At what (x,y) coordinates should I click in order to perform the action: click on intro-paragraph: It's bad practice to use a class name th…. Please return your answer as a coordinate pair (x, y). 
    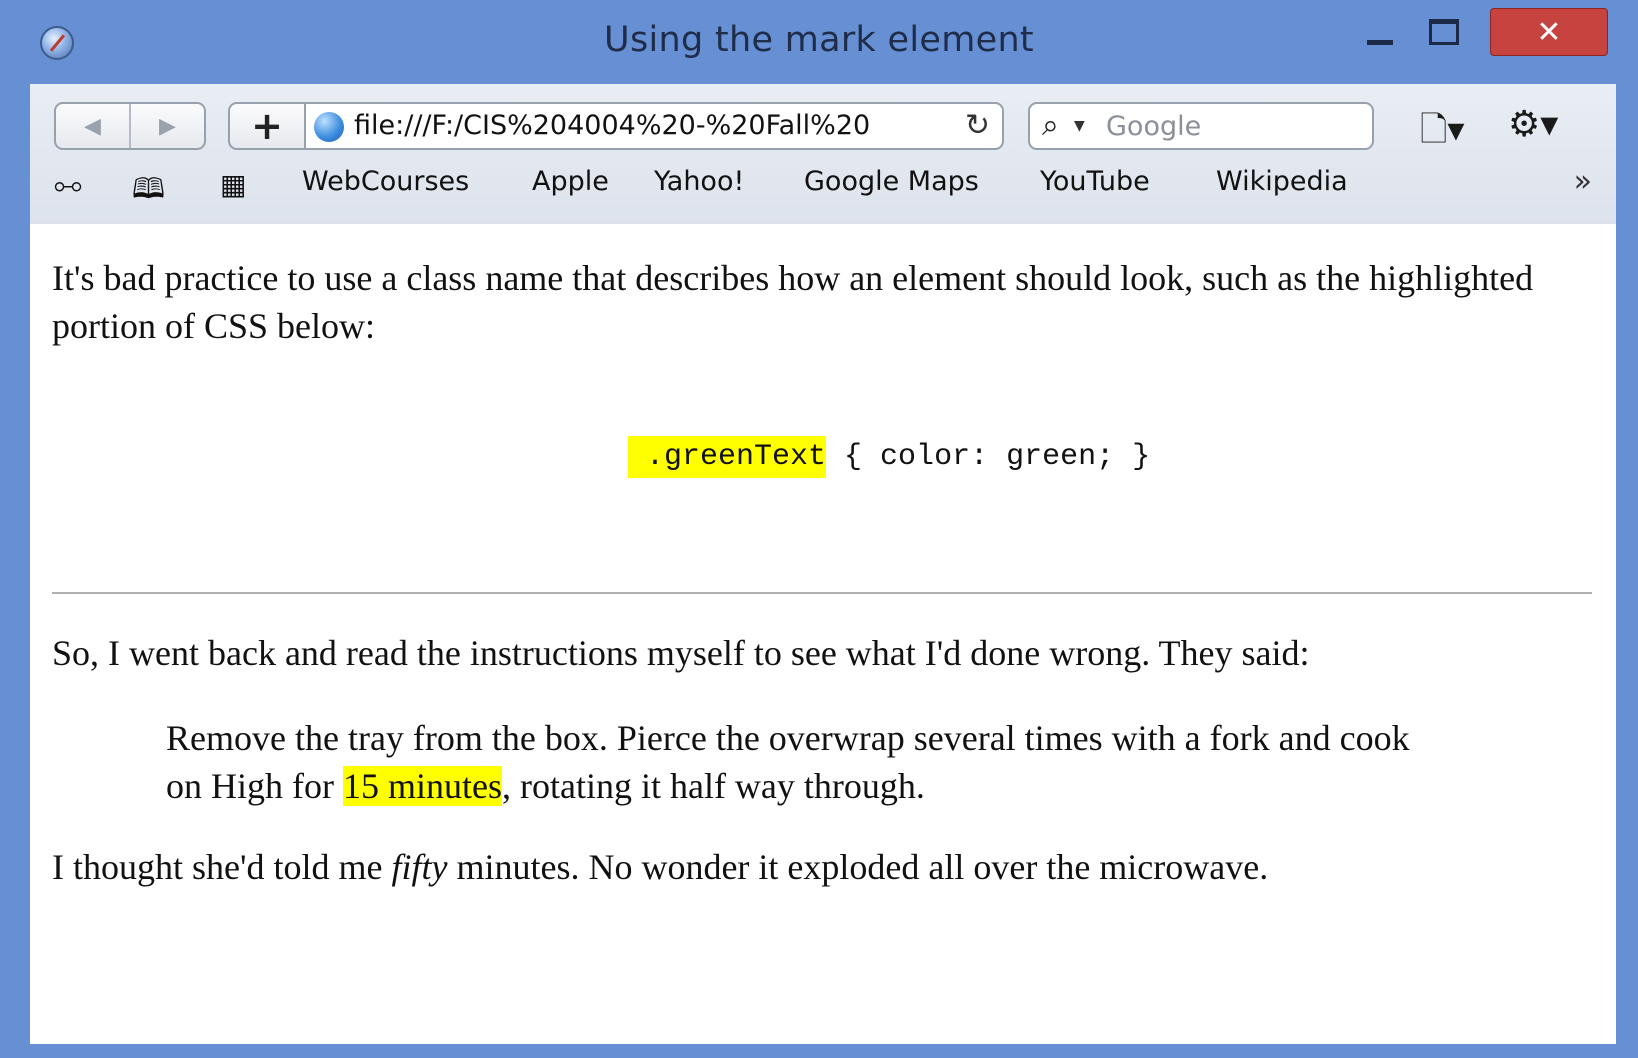
    Looking at the image, I should click on (793, 302).